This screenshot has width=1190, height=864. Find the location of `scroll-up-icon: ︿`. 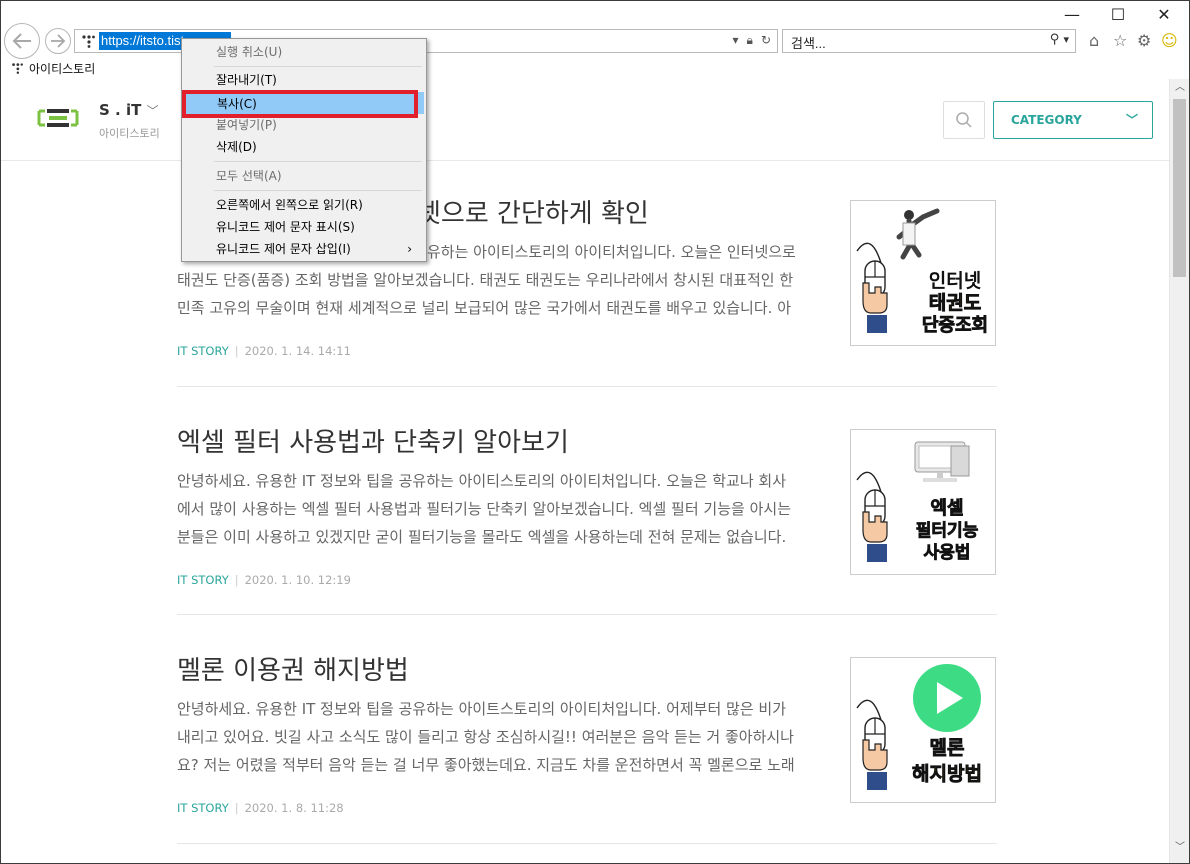

scroll-up-icon: ︿ is located at coordinates (1180, 88).